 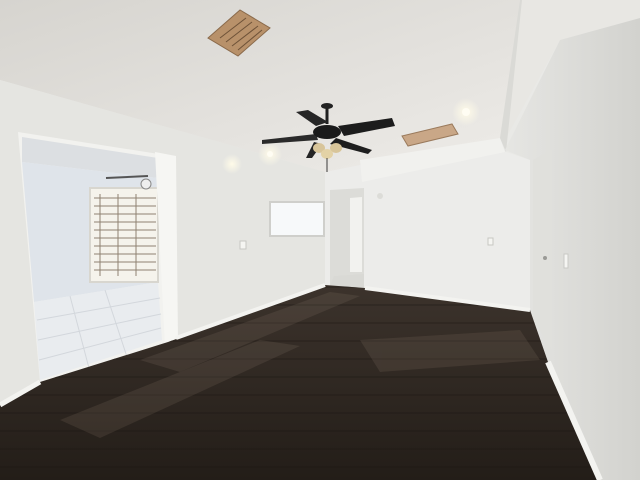 I want to click on thermostat, so click(x=380, y=196).